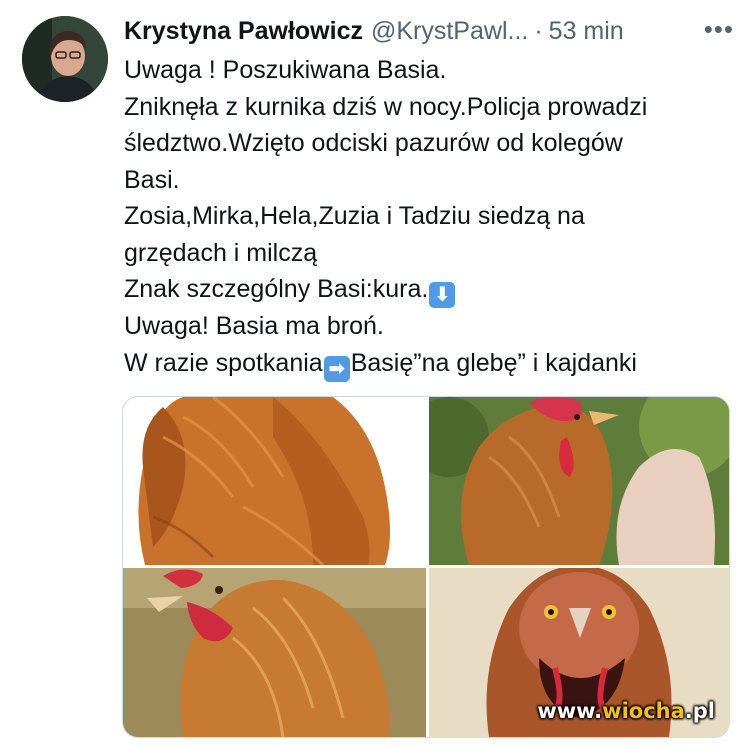 This screenshot has width=750, height=747. I want to click on tweet-line-text: W razie spotkania, so click(223, 362).